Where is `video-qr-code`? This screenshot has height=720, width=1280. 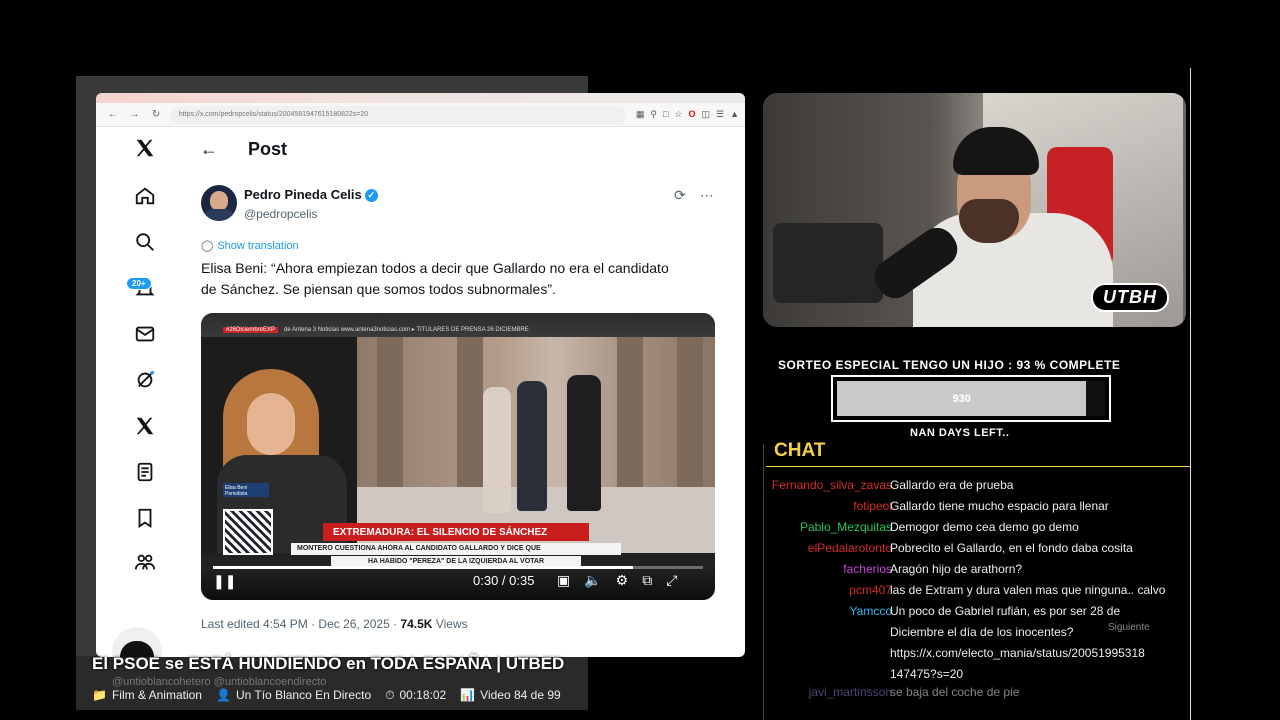 video-qr-code is located at coordinates (248, 532).